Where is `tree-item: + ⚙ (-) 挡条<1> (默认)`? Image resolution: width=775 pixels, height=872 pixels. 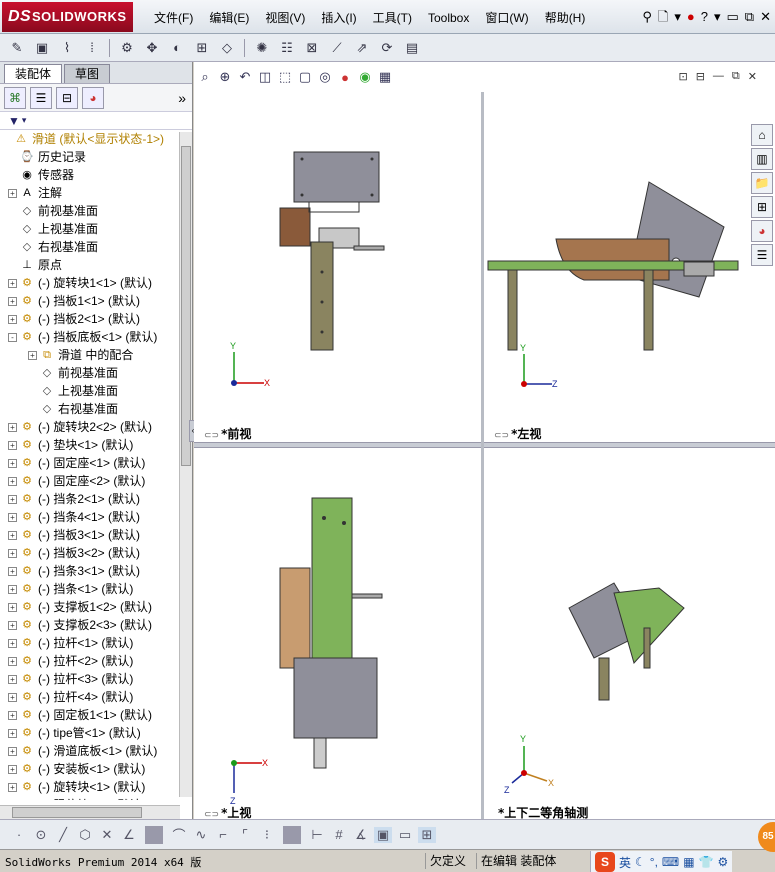 tree-item: + ⚙ (-) 挡条<1> (默认) is located at coordinates (96, 589).